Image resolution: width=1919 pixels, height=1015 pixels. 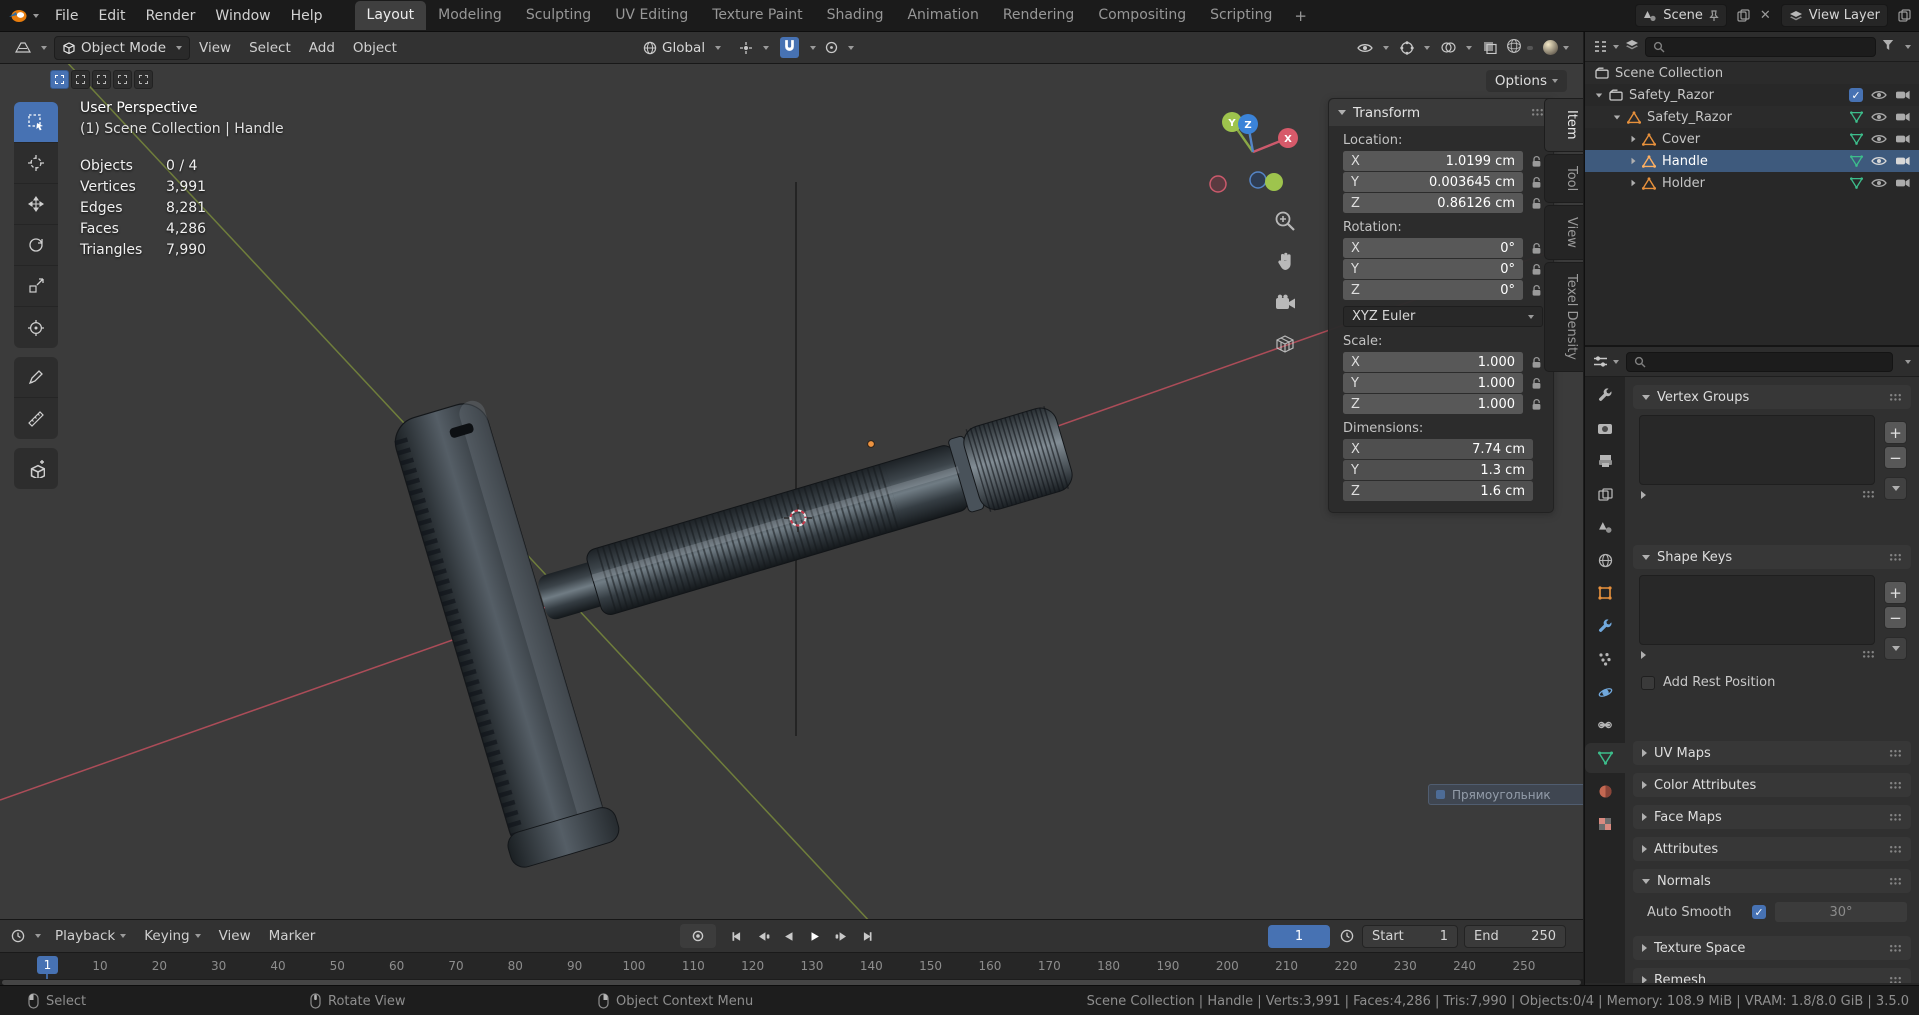 I want to click on tool-annotate, so click(x=36, y=377).